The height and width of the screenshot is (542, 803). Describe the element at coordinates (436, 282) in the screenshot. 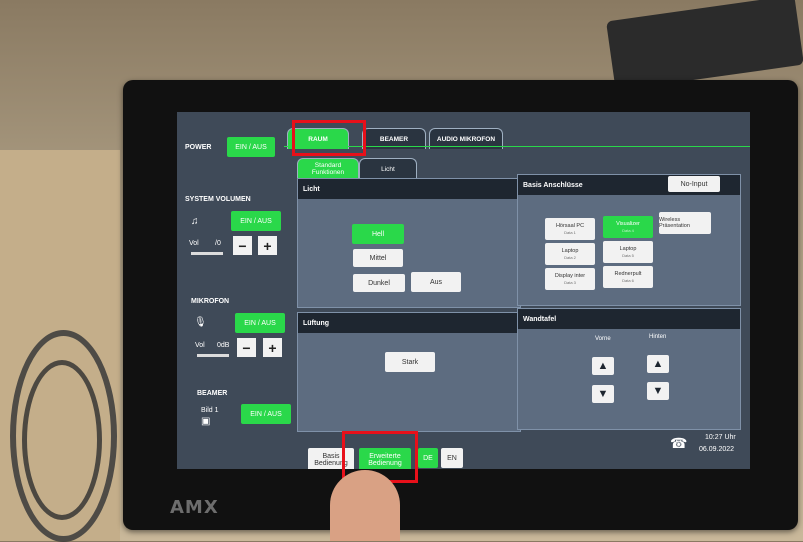

I see `licht-aus-button: Aus` at that location.